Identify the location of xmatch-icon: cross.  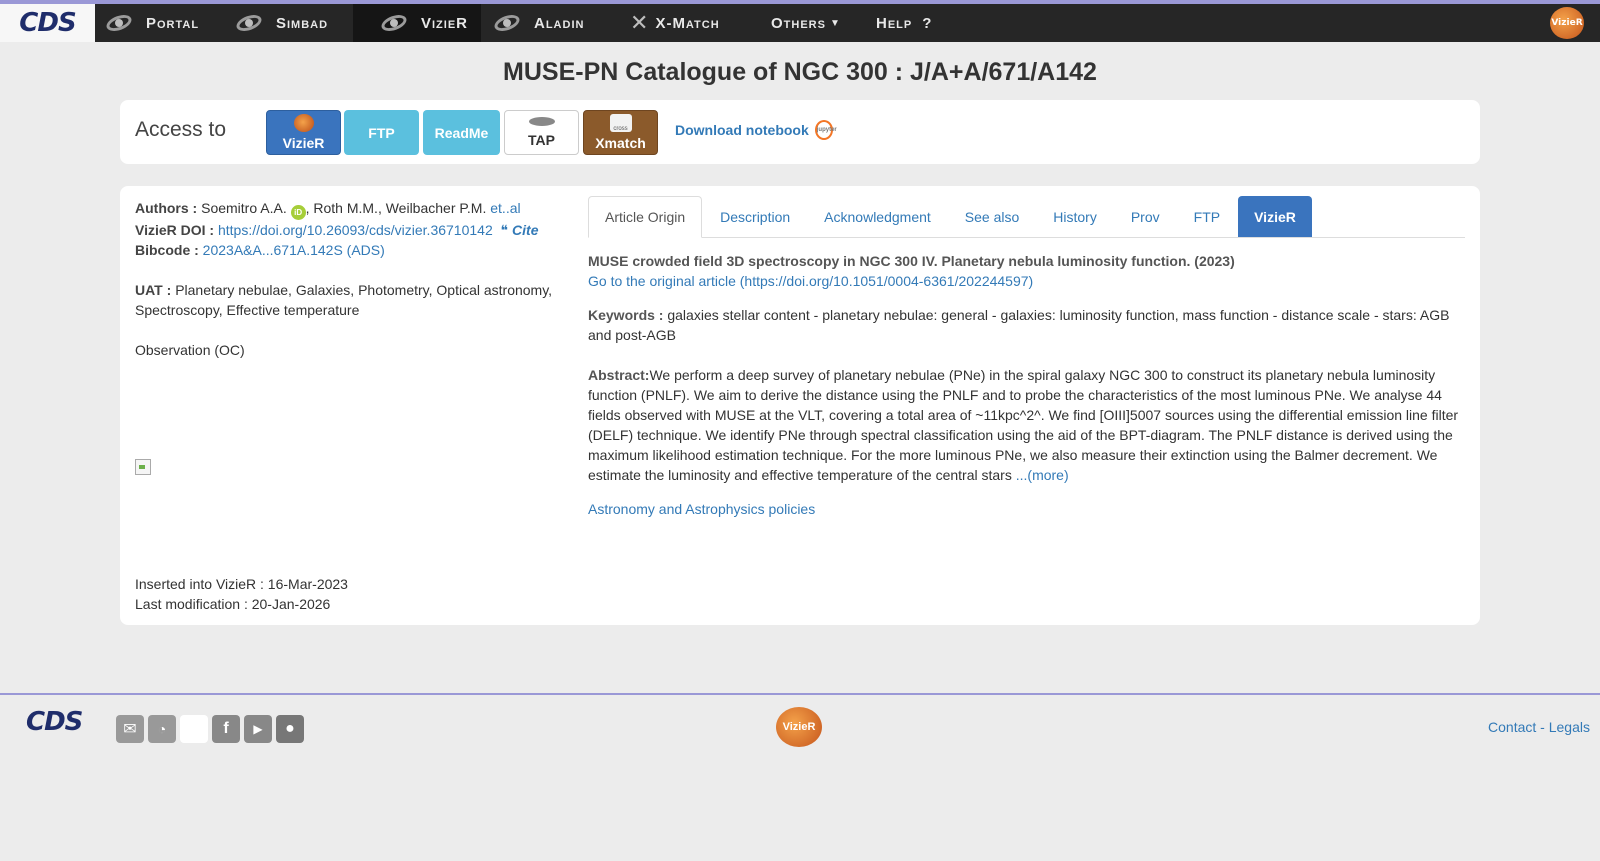
(620, 123).